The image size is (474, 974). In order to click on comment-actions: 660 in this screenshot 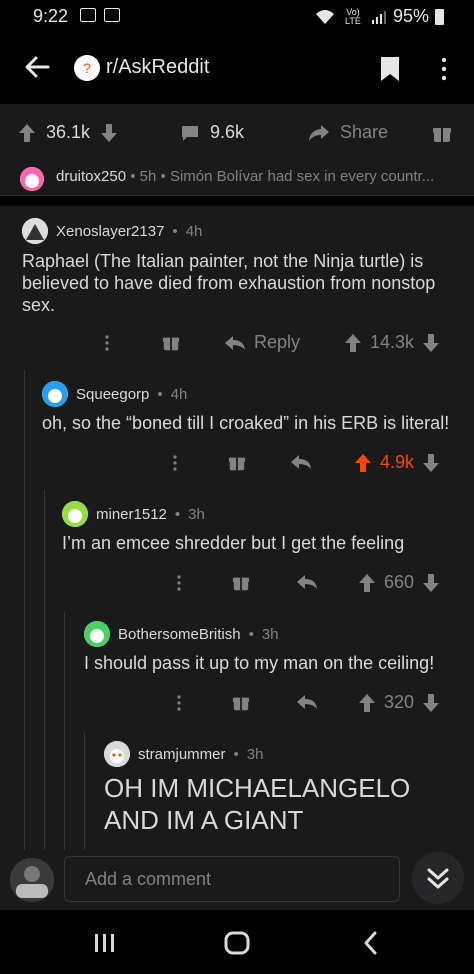, I will do `click(237, 583)`.